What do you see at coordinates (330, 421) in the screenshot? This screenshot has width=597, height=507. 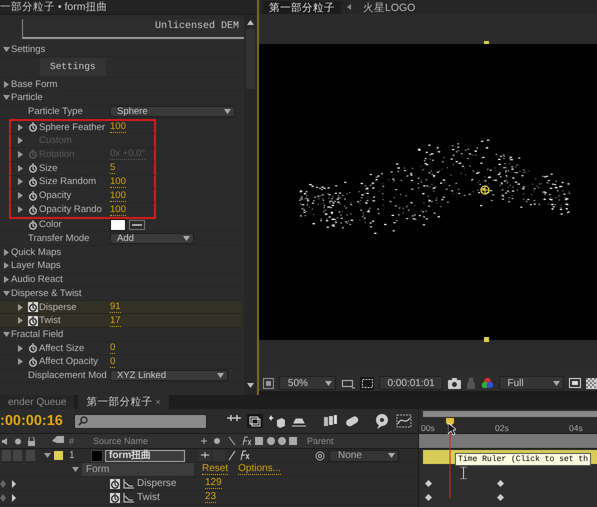 I see `frame-blending-icon` at bounding box center [330, 421].